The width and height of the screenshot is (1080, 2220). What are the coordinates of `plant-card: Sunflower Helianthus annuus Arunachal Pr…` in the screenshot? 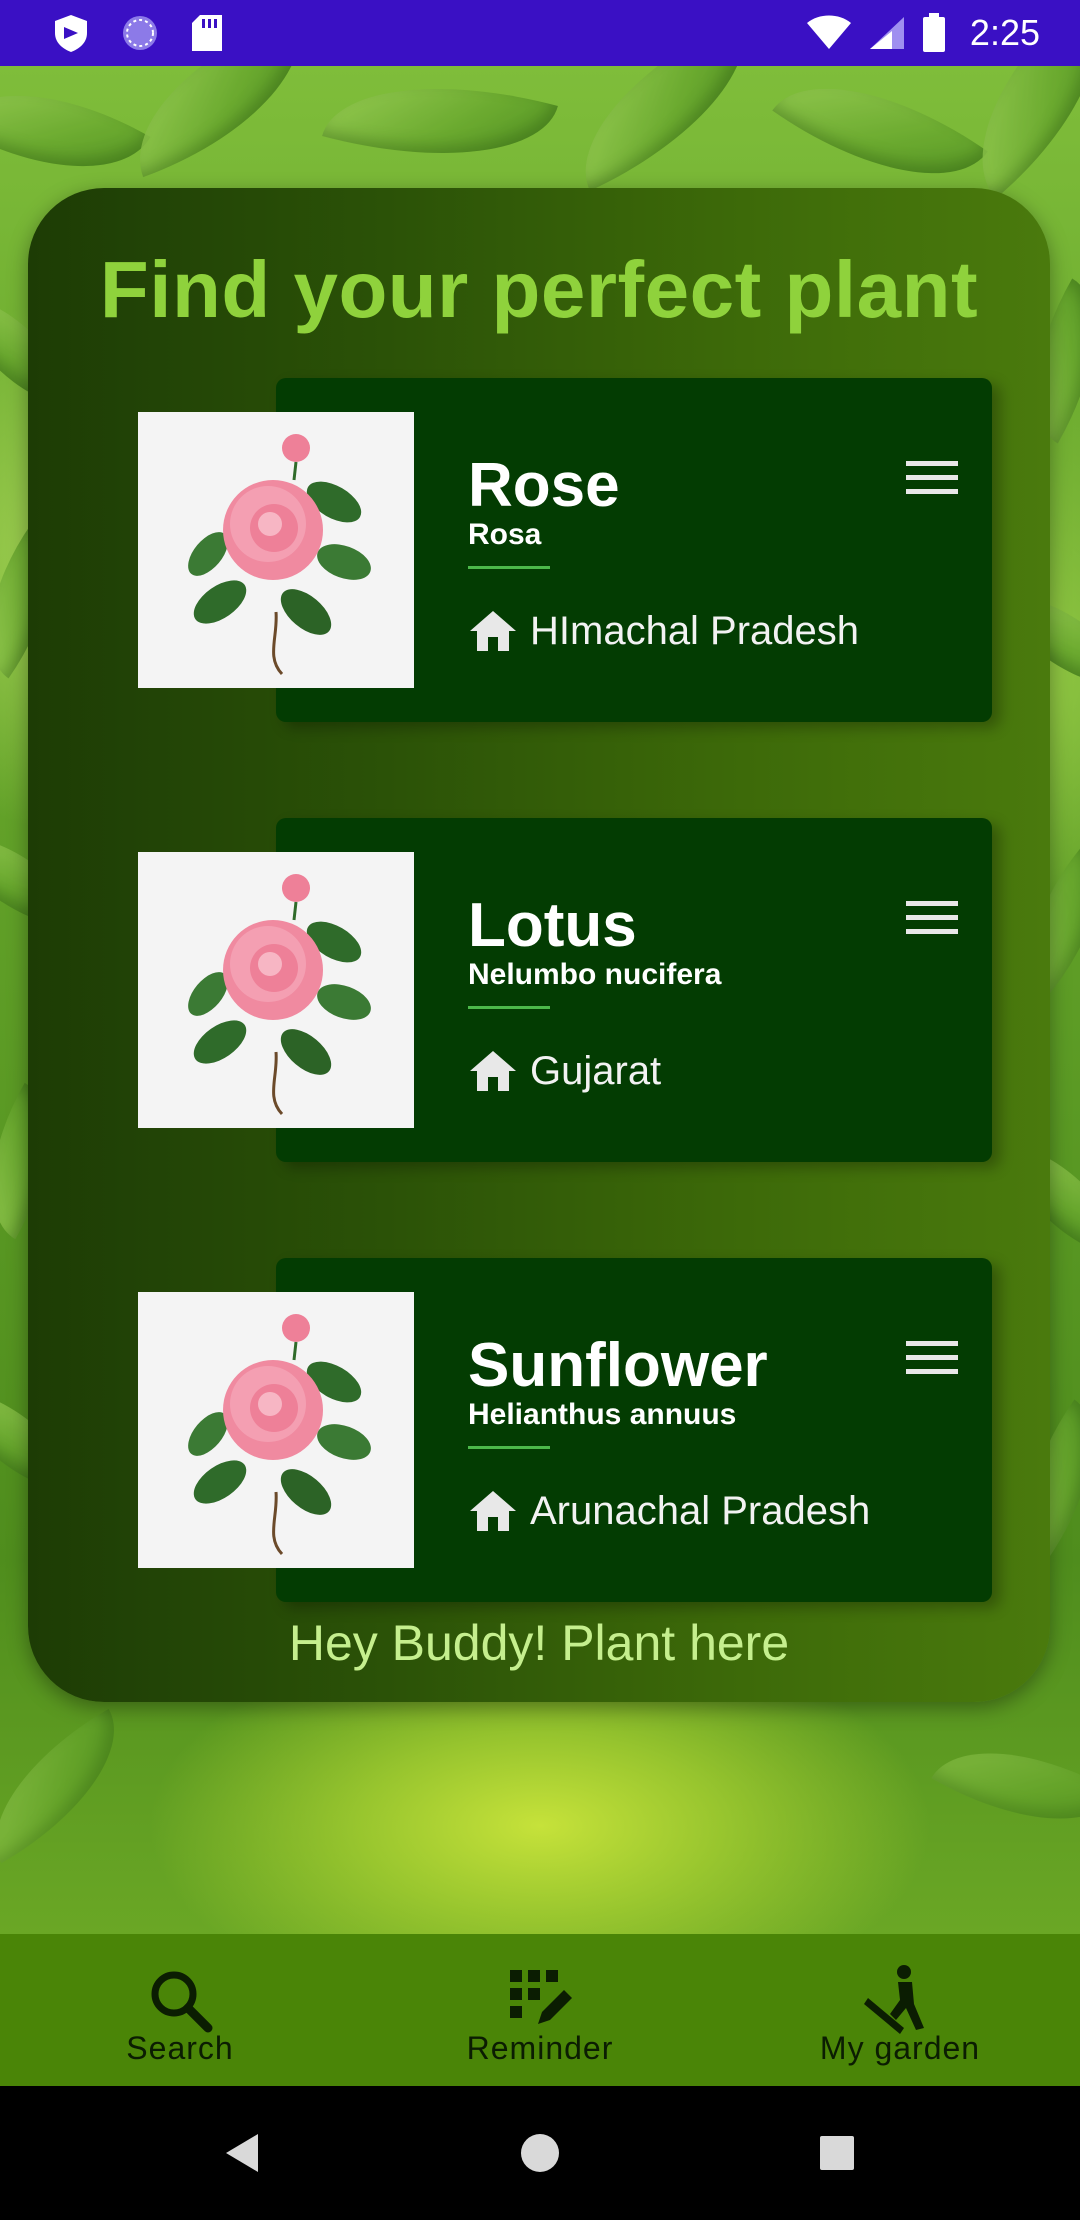 It's located at (565, 1431).